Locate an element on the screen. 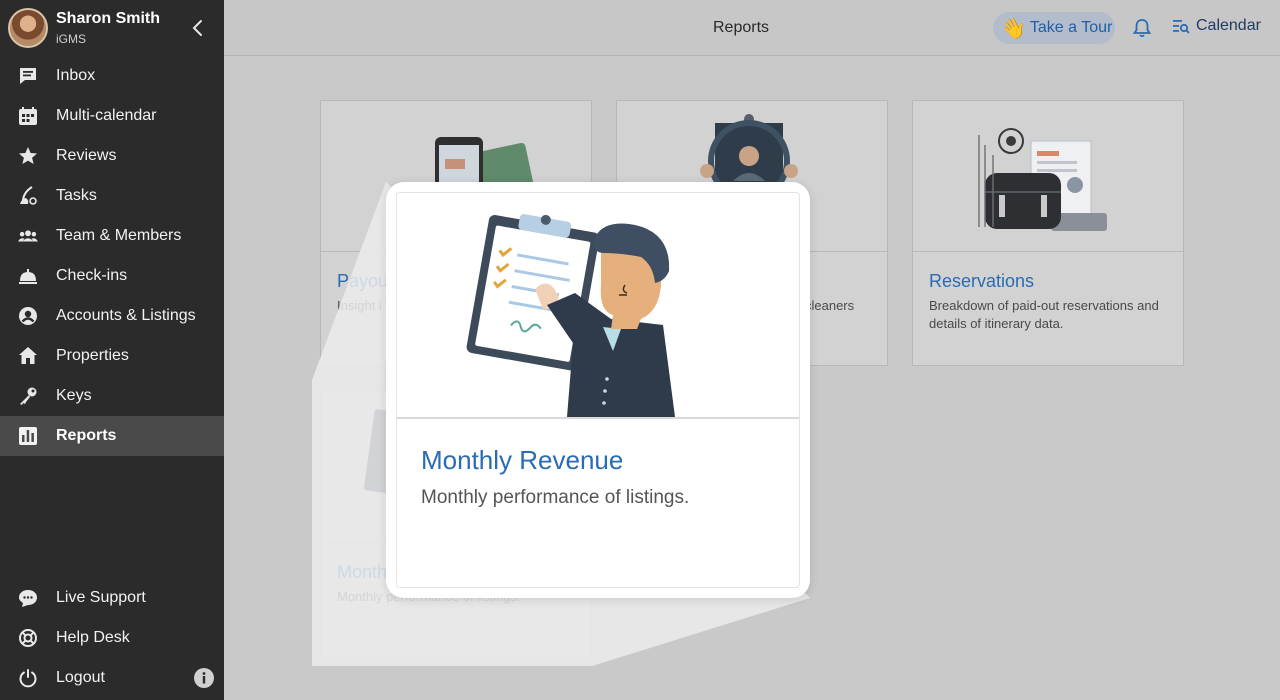  card-title: Reservations is located at coordinates (982, 281).